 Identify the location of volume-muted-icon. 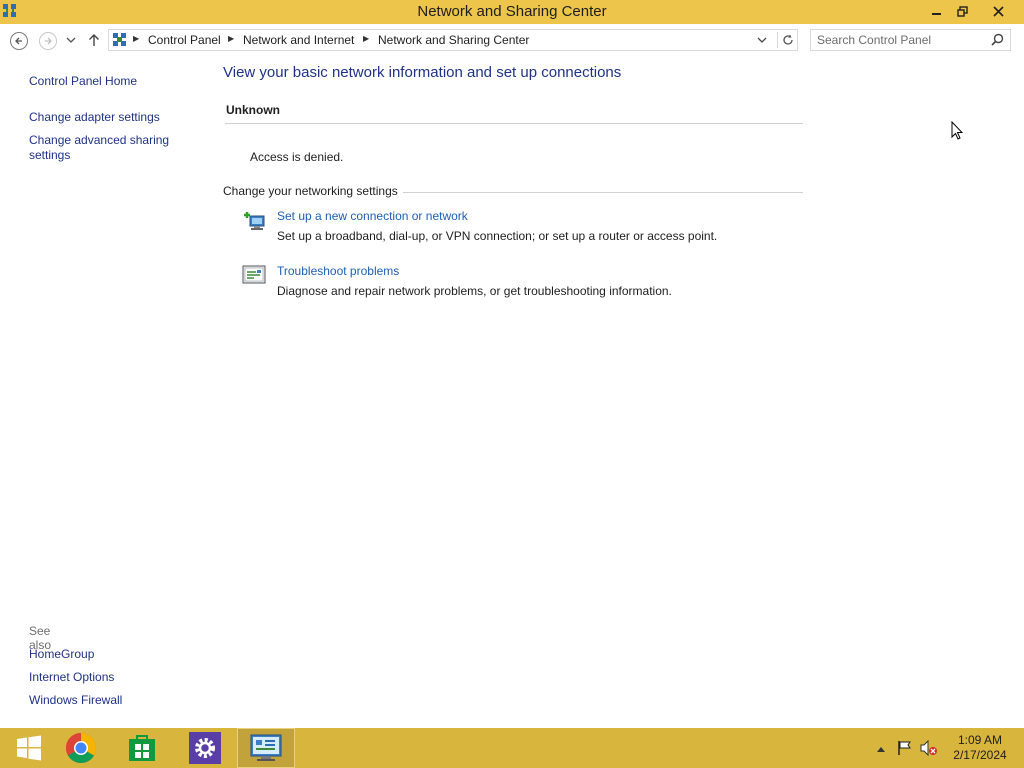
(929, 748).